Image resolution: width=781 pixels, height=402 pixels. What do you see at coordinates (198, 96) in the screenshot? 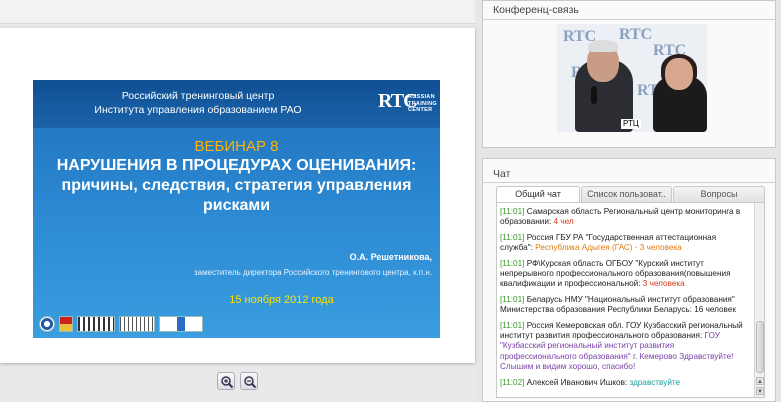
I see `slide-org-line1: Российский тренинговый центр` at bounding box center [198, 96].